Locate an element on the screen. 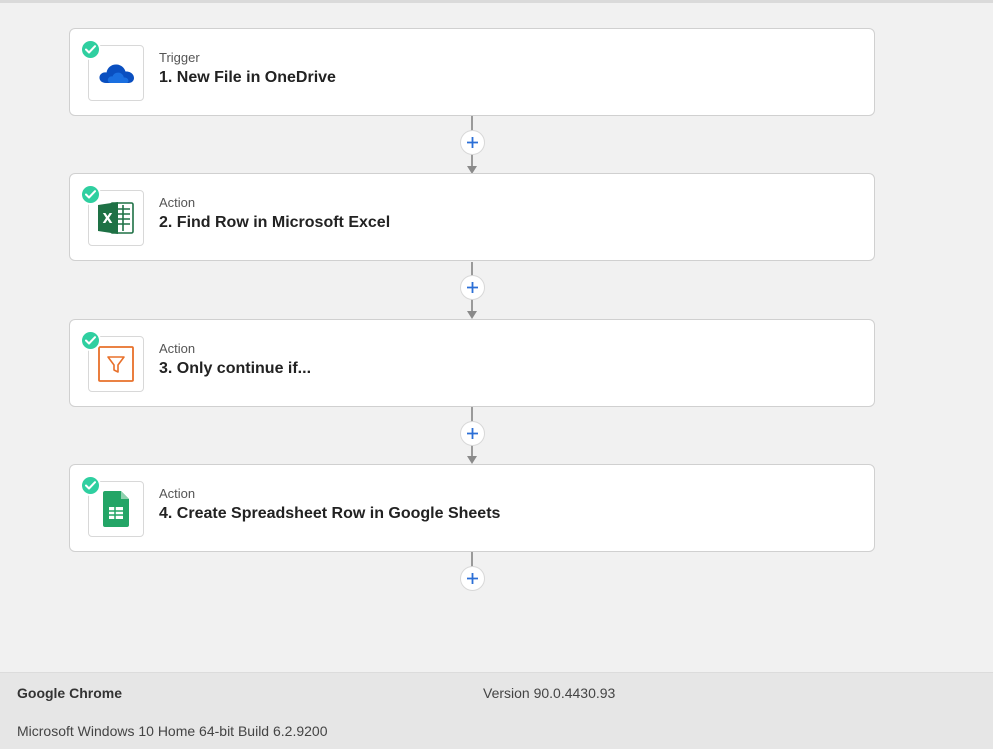  browser-version: Version 90.0.4430.93 is located at coordinates (549, 693).